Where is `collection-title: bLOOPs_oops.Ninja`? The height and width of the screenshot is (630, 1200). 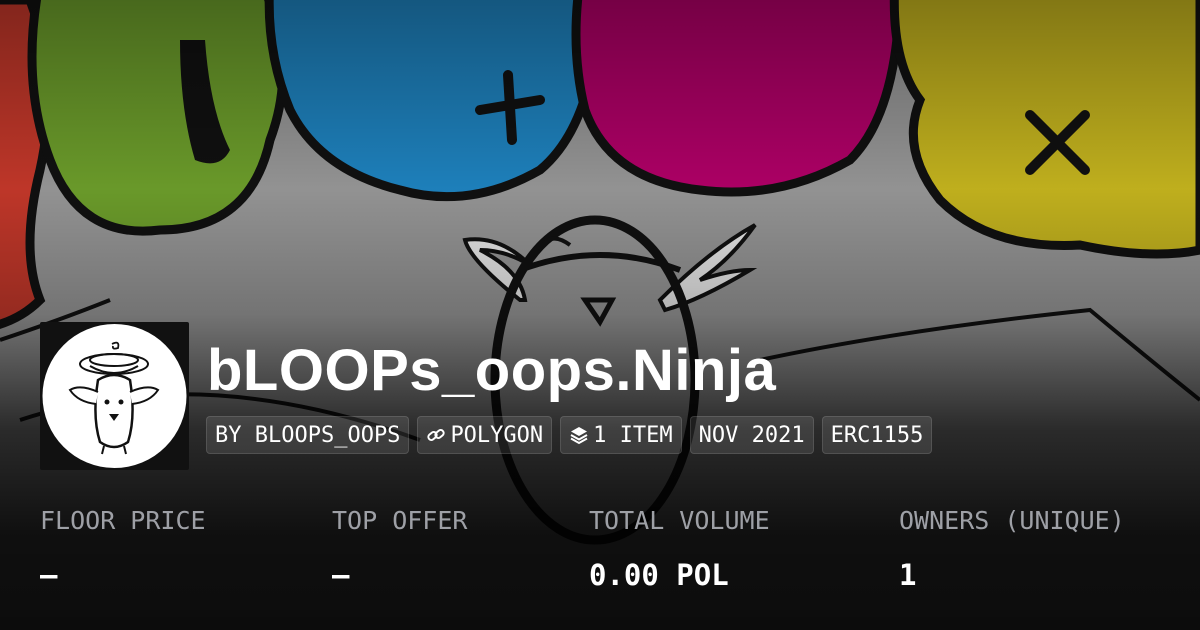
collection-title: bLOOPs_oops.Ninja is located at coordinates (492, 370).